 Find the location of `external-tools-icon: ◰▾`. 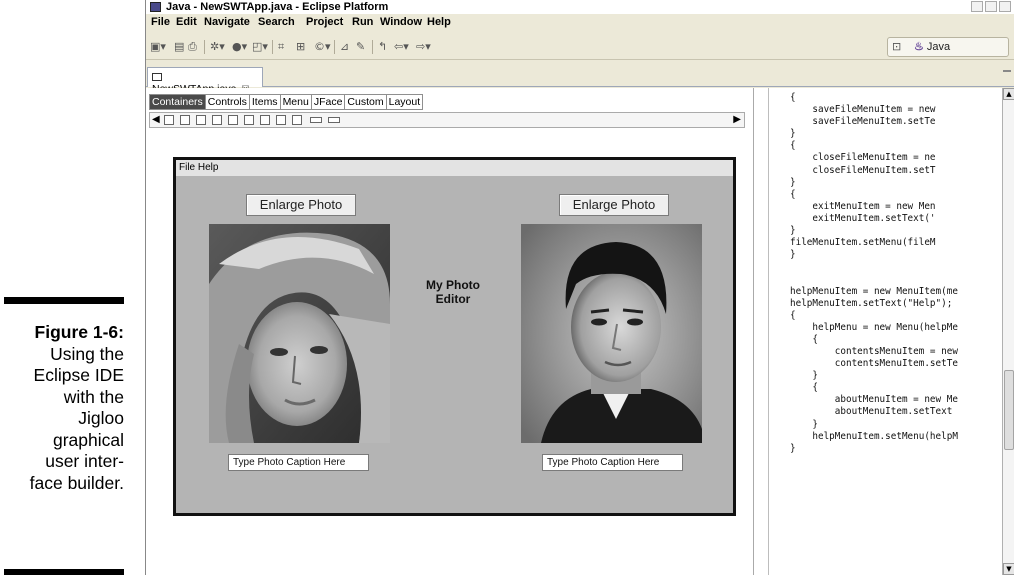

external-tools-icon: ◰▾ is located at coordinates (260, 47).